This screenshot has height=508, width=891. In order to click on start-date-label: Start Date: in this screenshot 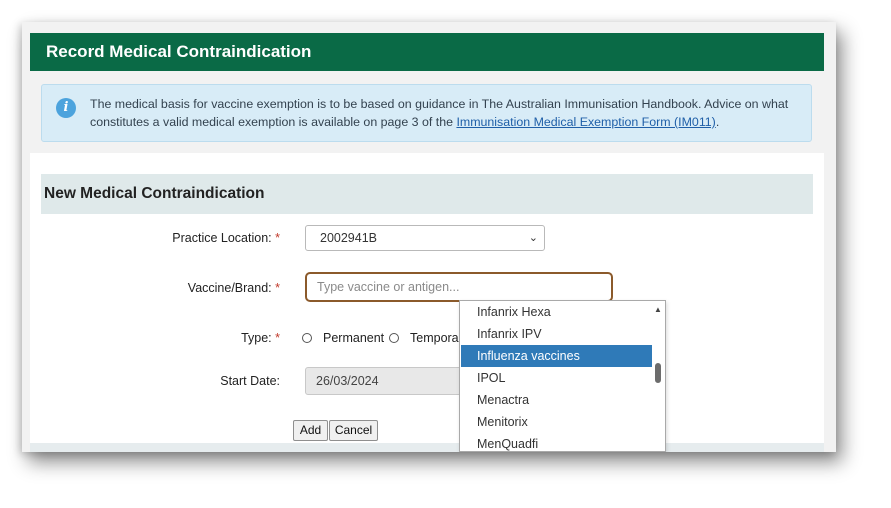, I will do `click(250, 381)`.